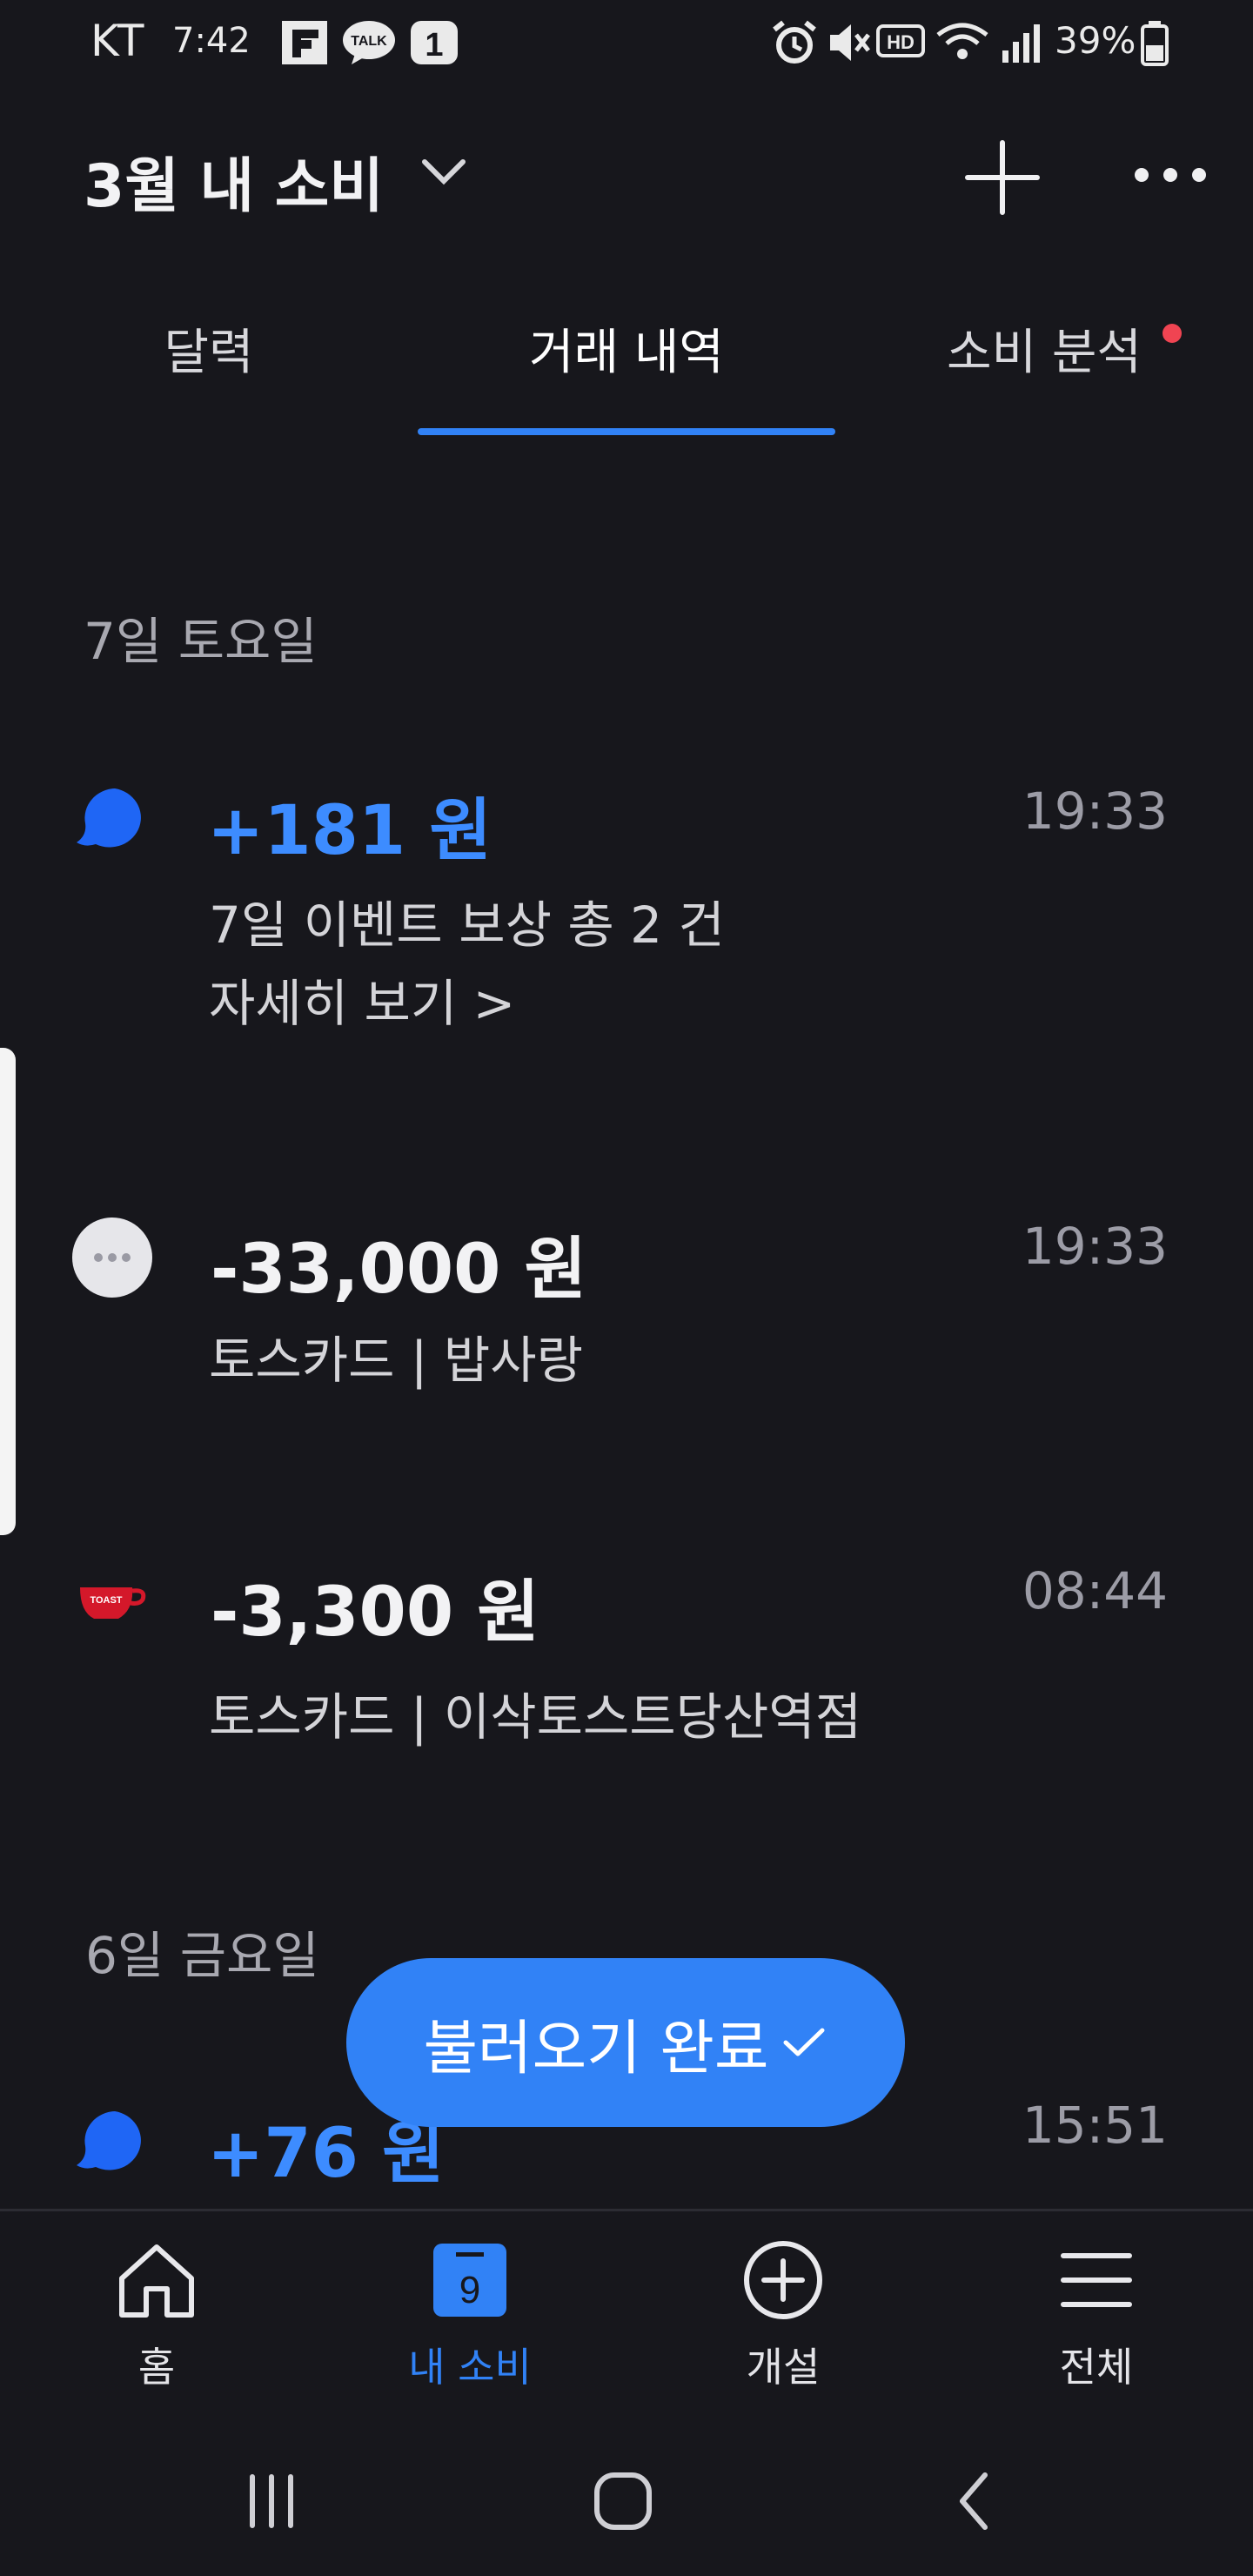 Image resolution: width=1253 pixels, height=2576 pixels. I want to click on home-button-icon, so click(623, 2501).